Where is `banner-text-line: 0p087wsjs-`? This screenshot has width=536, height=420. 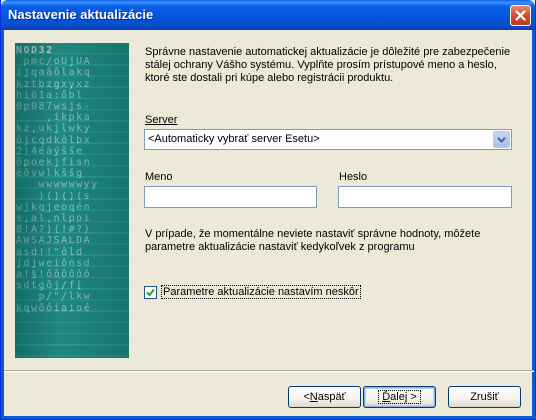
banner-text-line: 0p087wsjs- is located at coordinates (54, 107).